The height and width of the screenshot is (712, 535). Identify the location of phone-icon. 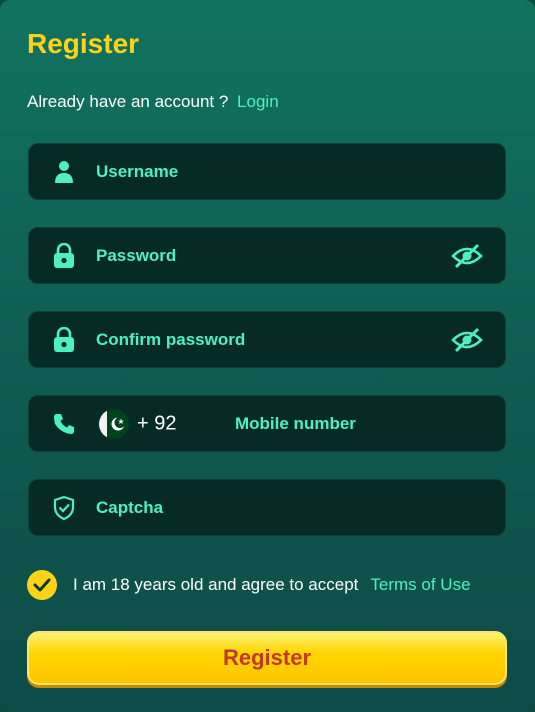
(64, 424).